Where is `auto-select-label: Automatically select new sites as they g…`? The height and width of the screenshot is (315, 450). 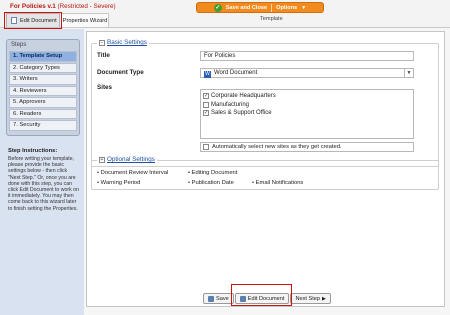
auto-select-label: Automatically select new sites as they g… is located at coordinates (277, 147).